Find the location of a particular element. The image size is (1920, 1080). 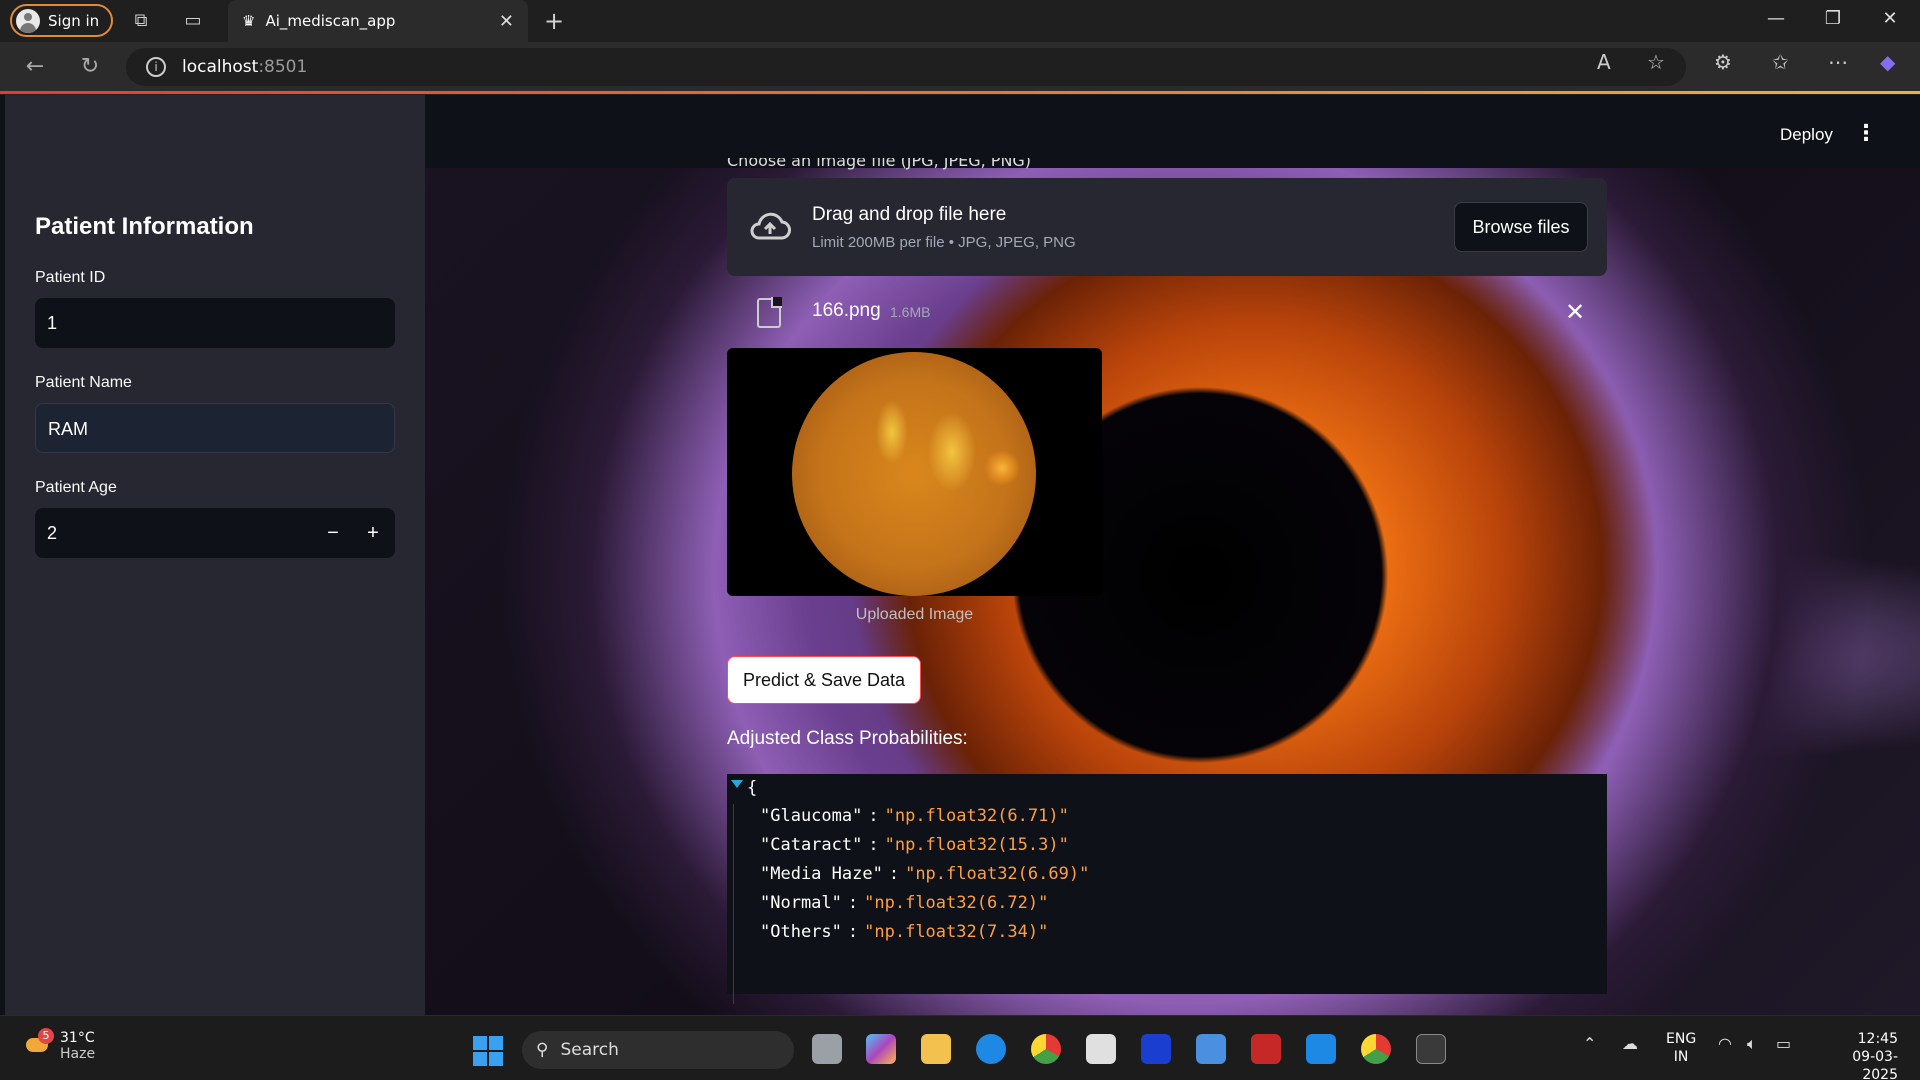

vscode-icon is located at coordinates (1321, 1049).